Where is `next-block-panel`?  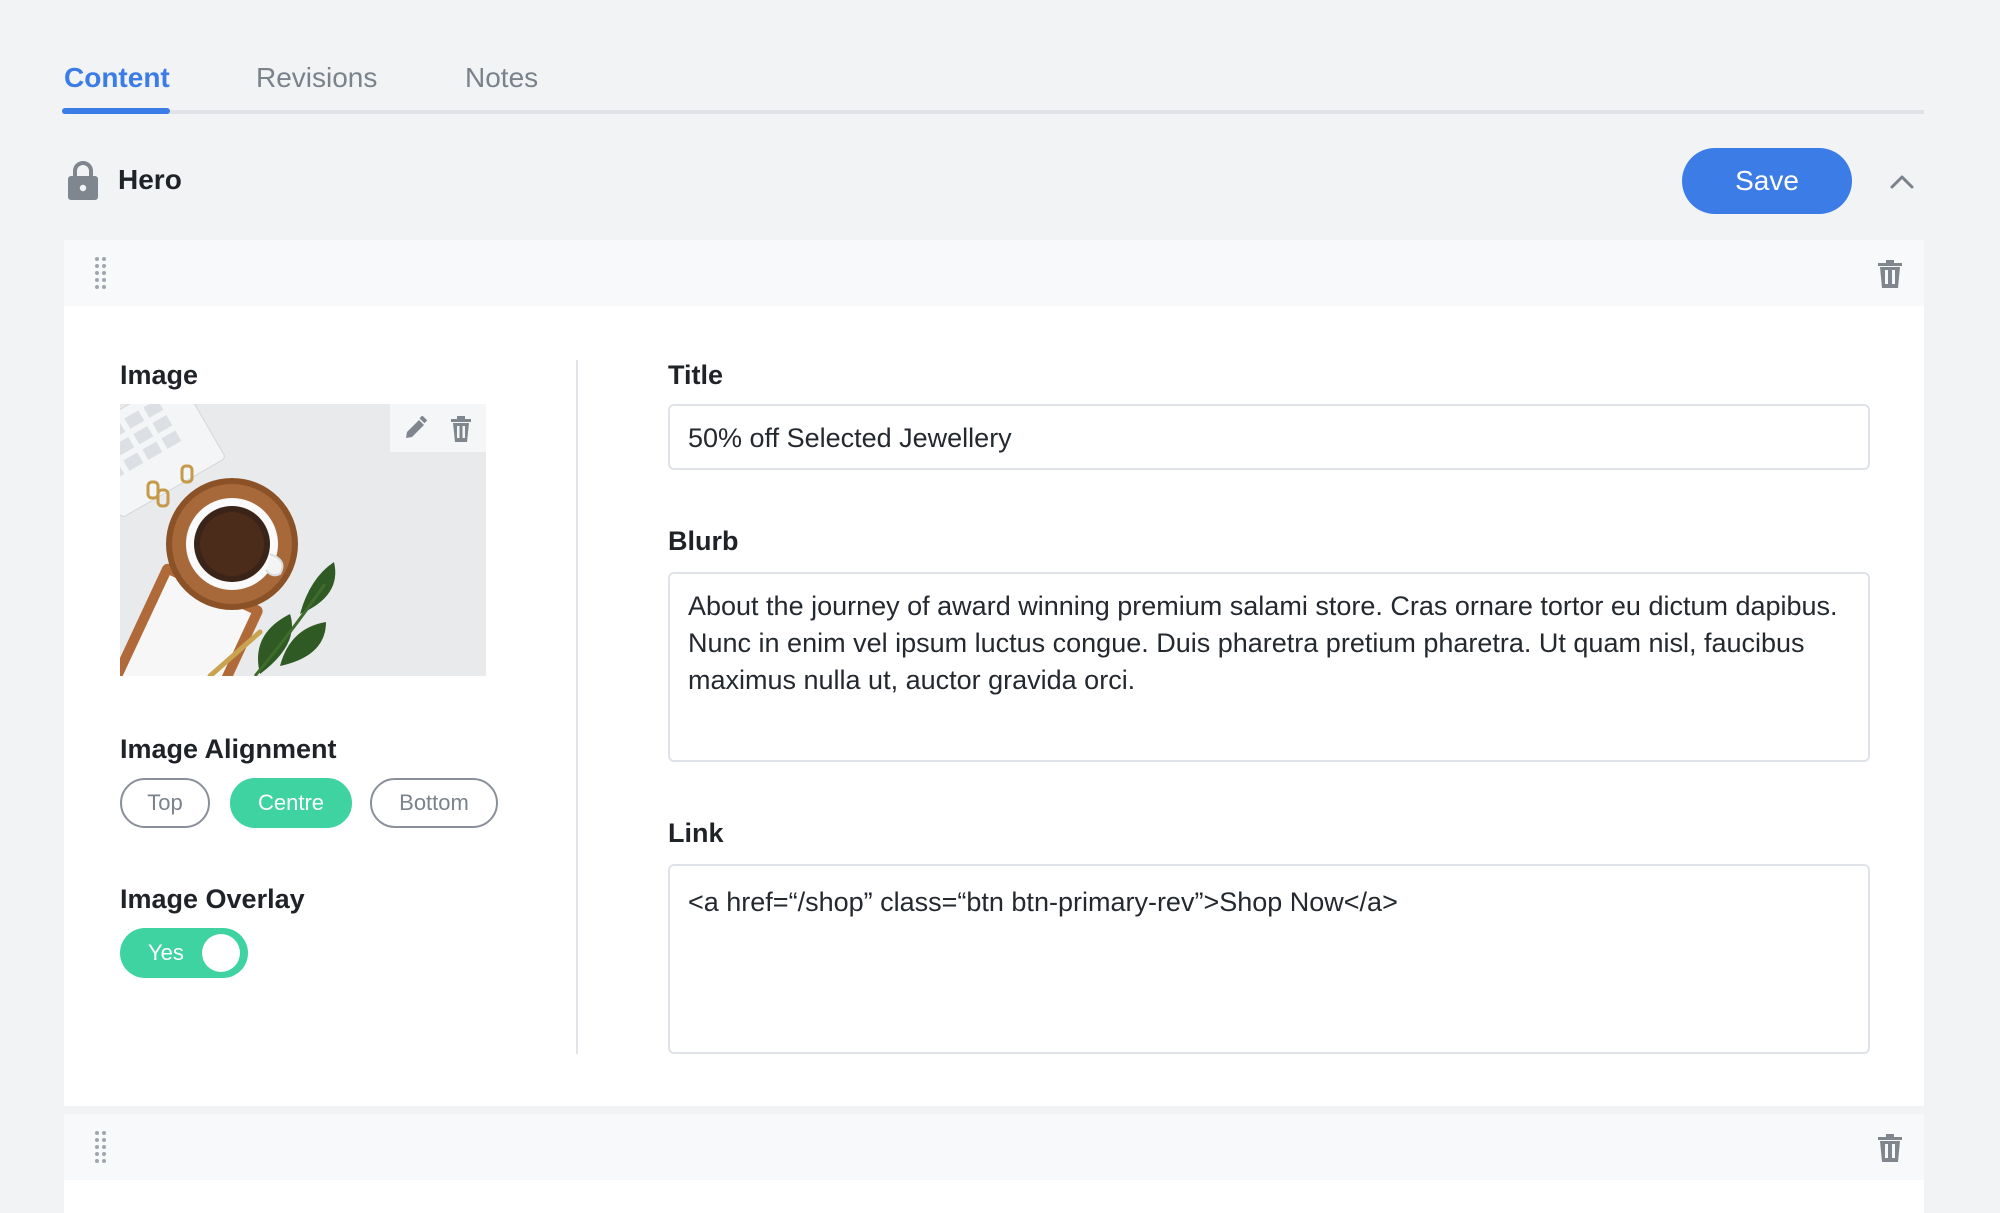 next-block-panel is located at coordinates (994, 1196).